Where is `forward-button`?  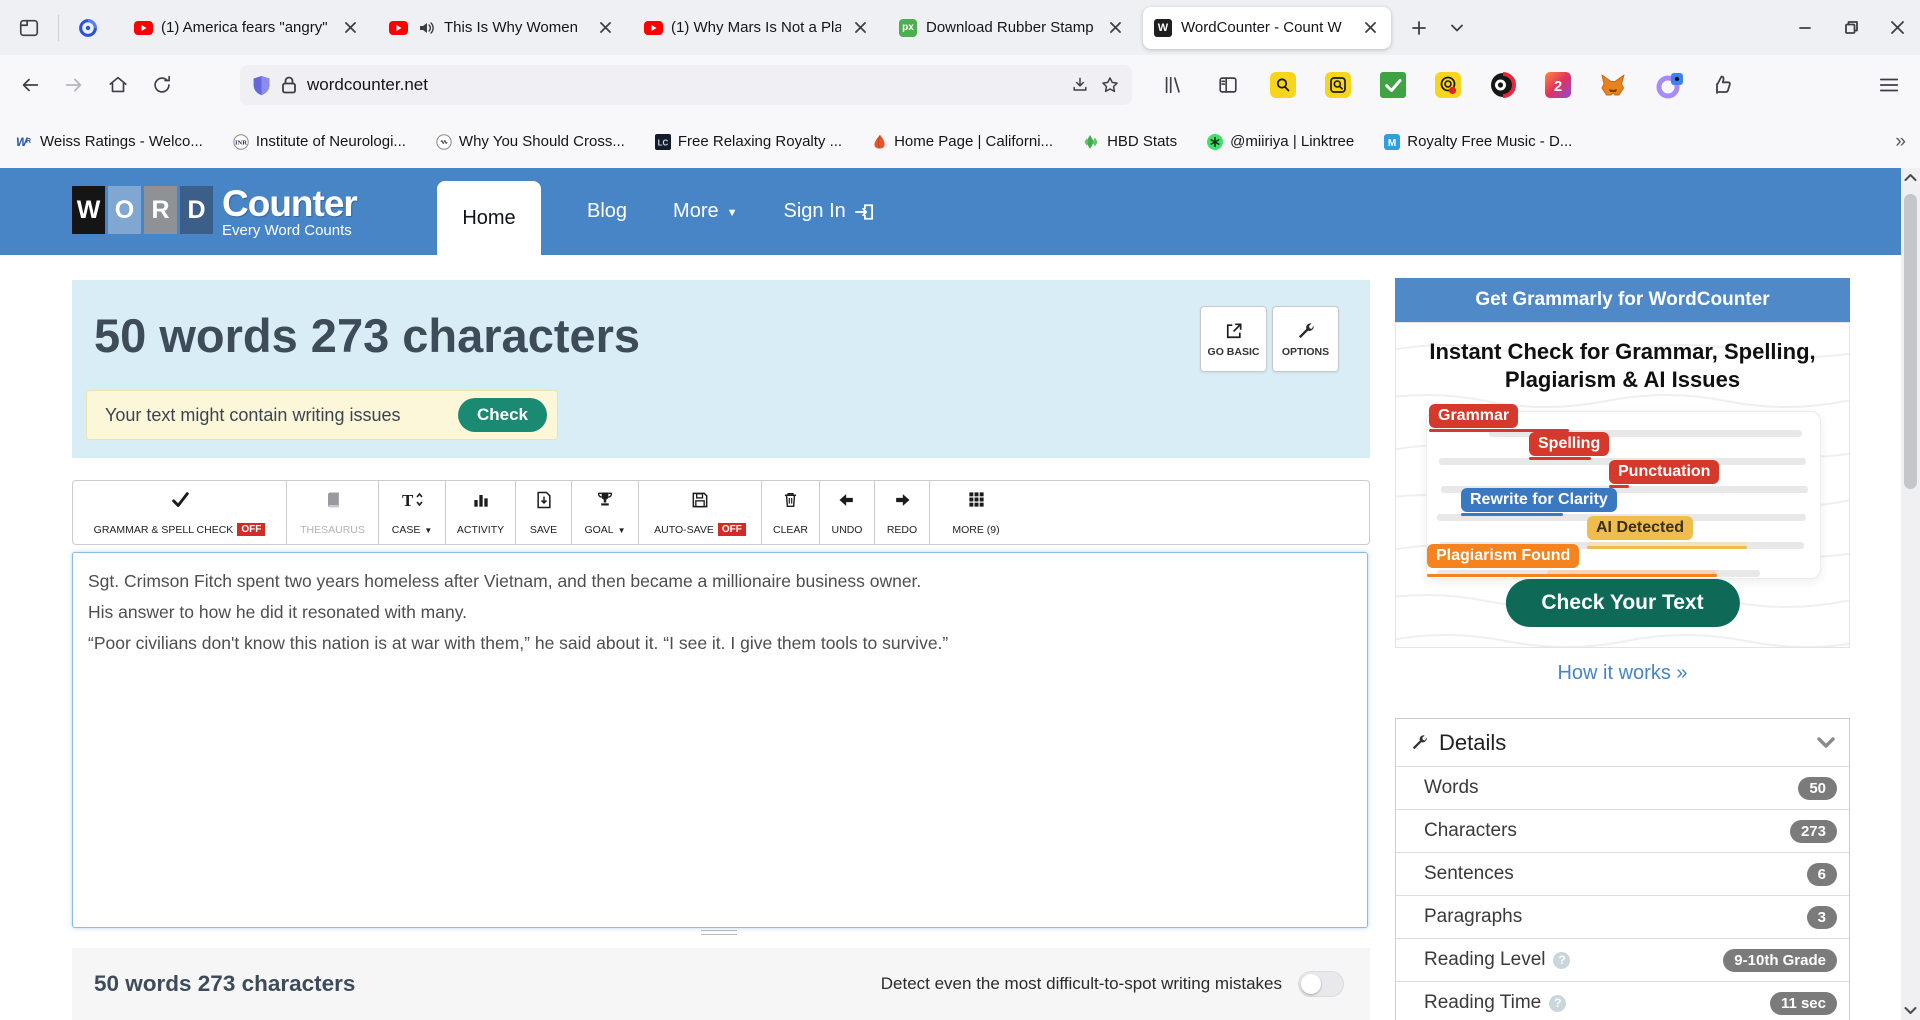
forward-button is located at coordinates (74, 85).